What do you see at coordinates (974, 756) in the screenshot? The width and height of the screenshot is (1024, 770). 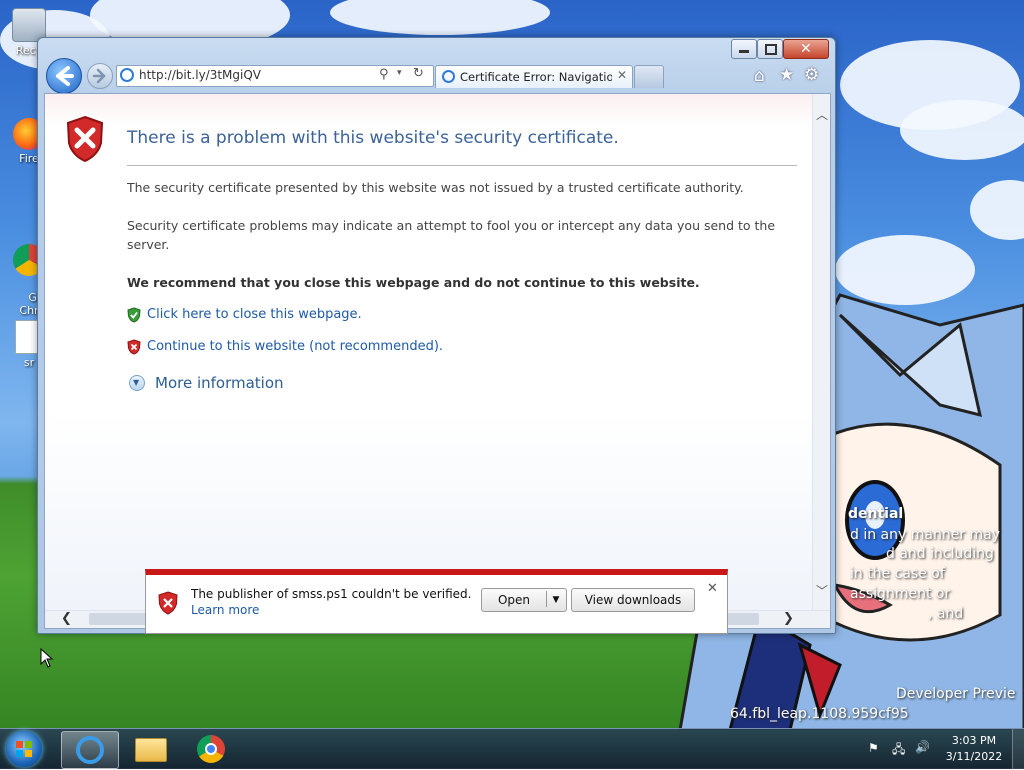 I see `clock-date: 3/11/2022` at bounding box center [974, 756].